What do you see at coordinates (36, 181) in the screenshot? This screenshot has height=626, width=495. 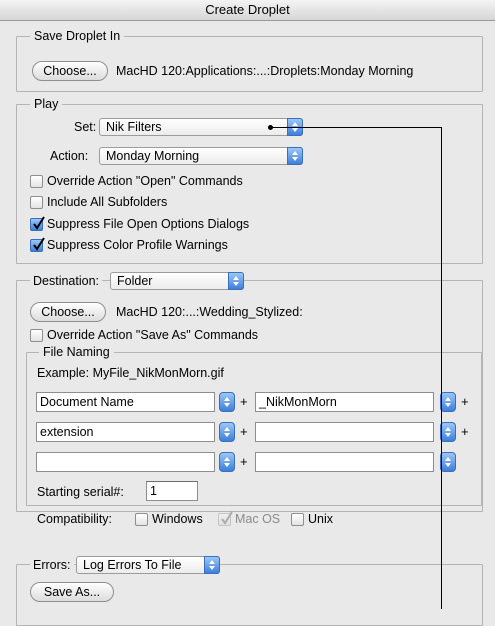 I see `override-open-checkbox` at bounding box center [36, 181].